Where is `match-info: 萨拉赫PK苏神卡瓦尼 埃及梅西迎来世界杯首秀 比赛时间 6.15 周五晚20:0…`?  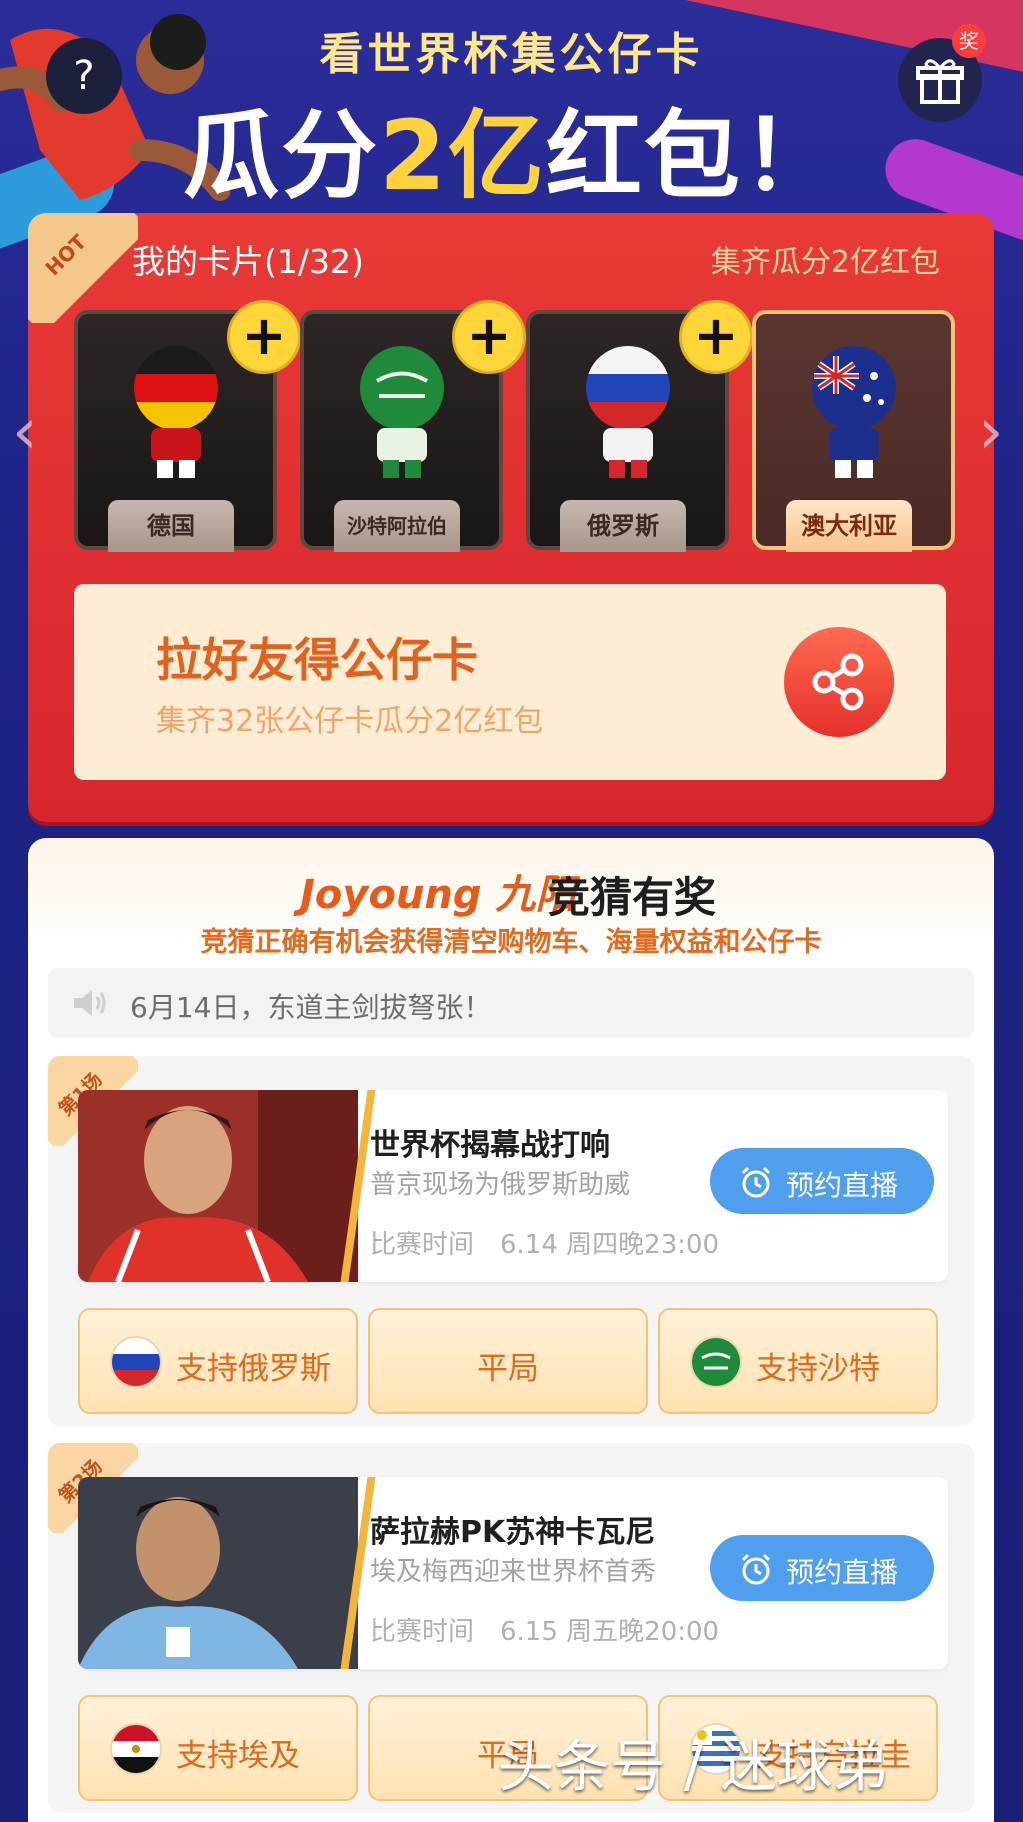
match-info: 萨拉赫PK苏神卡瓦尼 埃及梅西迎来世界杯首秀 比赛时间 6.15 周五晚20:0… is located at coordinates (513, 1573).